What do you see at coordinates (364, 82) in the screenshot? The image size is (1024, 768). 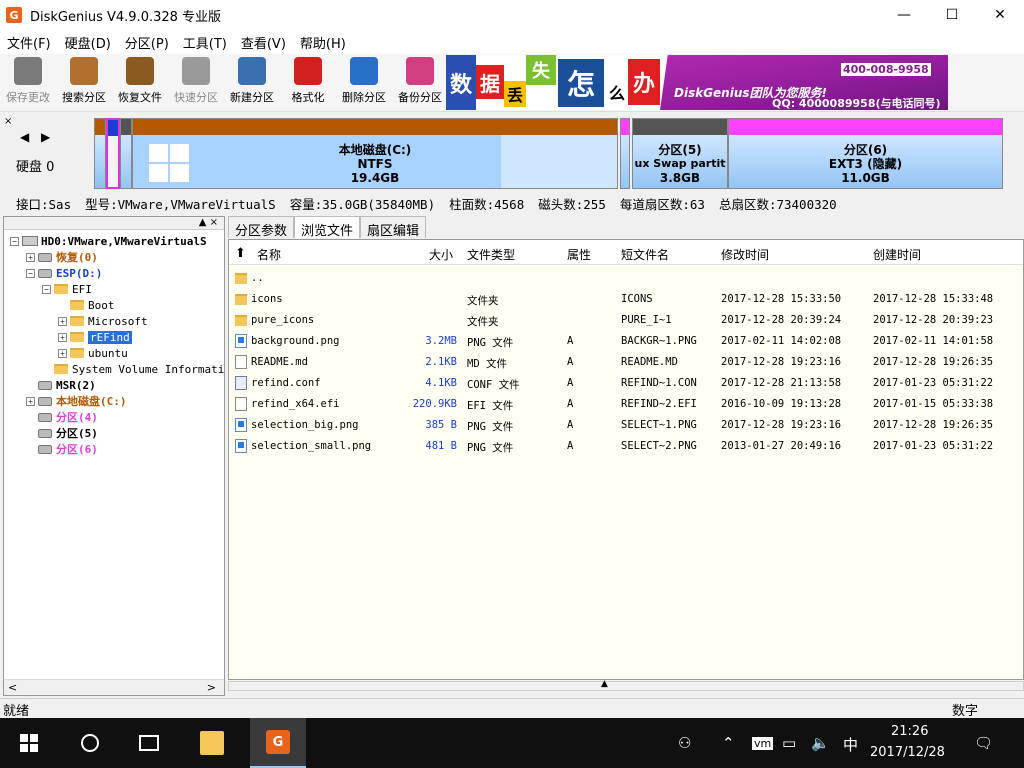 I see `toolbar-button-6: 删除分区` at bounding box center [364, 82].